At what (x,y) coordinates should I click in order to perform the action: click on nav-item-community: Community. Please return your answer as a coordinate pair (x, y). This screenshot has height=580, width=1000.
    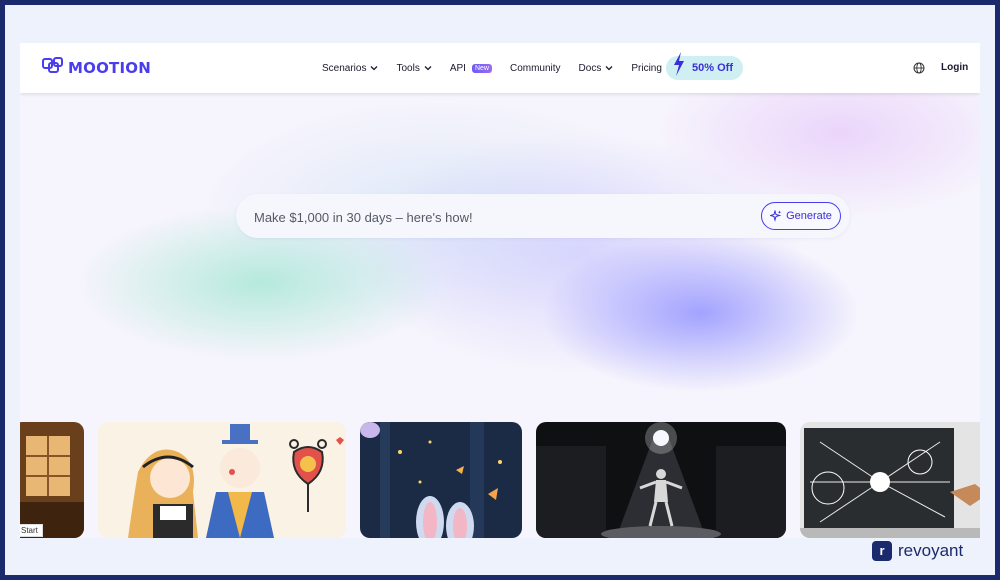
    Looking at the image, I should click on (535, 68).